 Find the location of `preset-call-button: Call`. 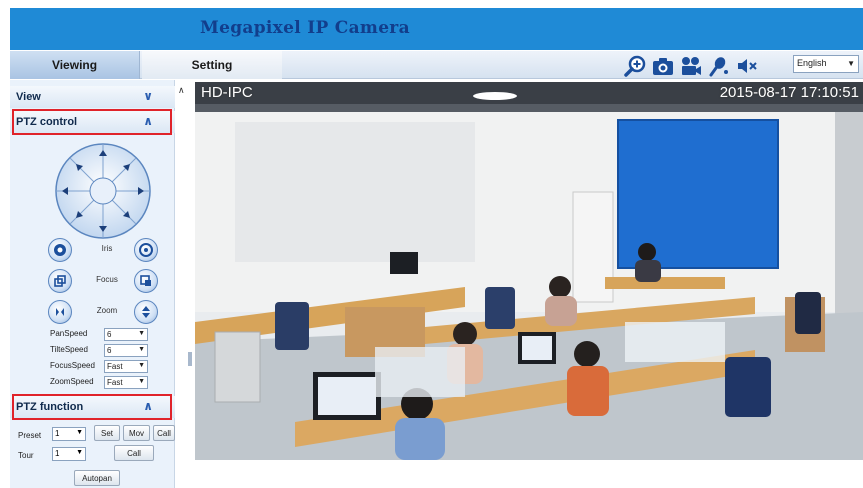

preset-call-button: Call is located at coordinates (164, 433).